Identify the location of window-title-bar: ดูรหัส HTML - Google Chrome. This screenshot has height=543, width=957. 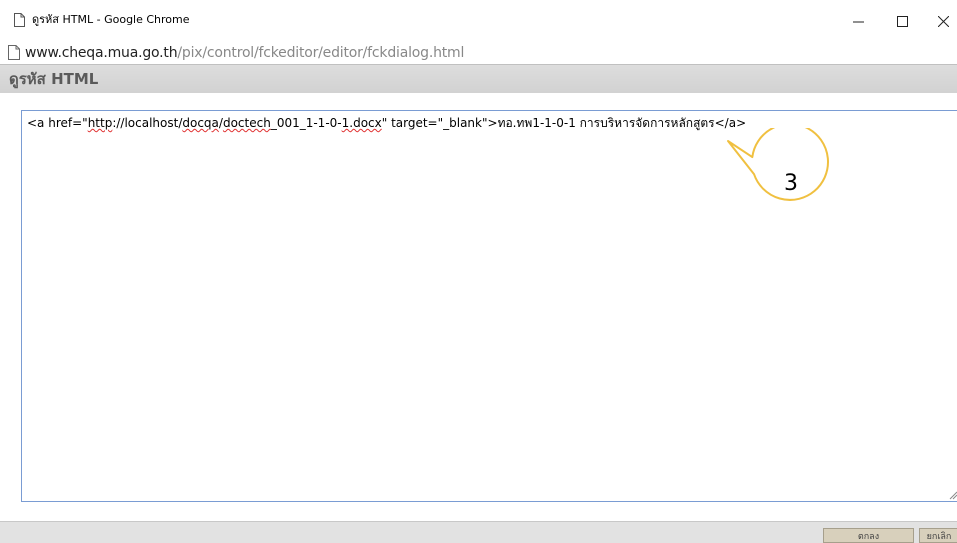
(478, 21).